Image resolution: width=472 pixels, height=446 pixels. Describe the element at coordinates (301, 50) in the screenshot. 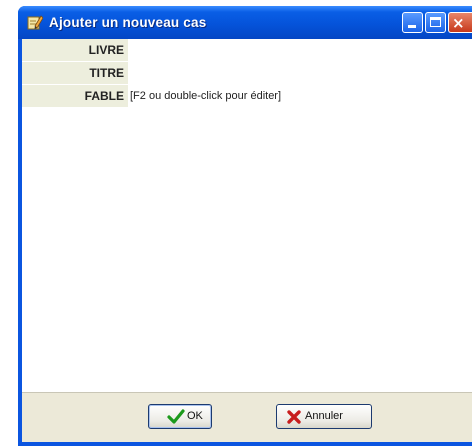

I see `field-value-livre` at that location.